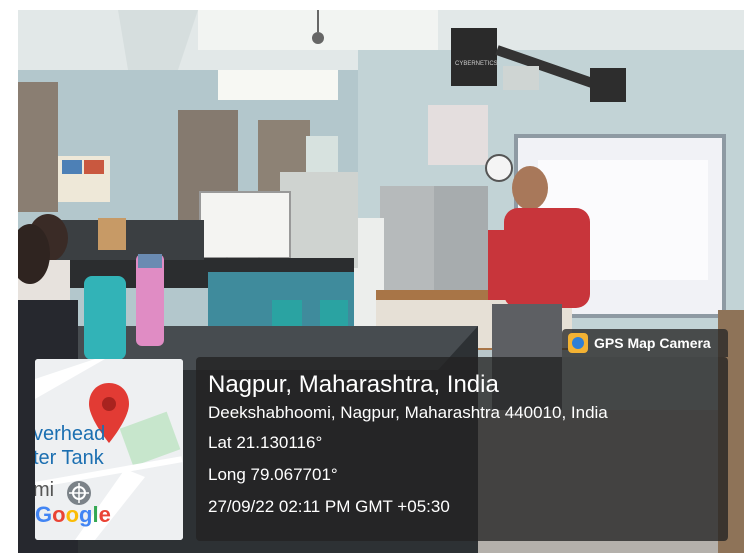  Describe the element at coordinates (73, 514) in the screenshot. I see `google-logo: Google` at that location.